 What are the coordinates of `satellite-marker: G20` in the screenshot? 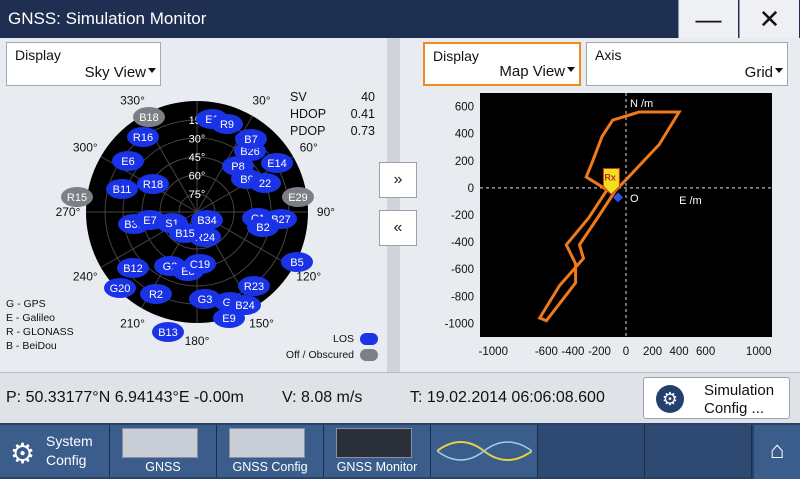 It's located at (120, 288).